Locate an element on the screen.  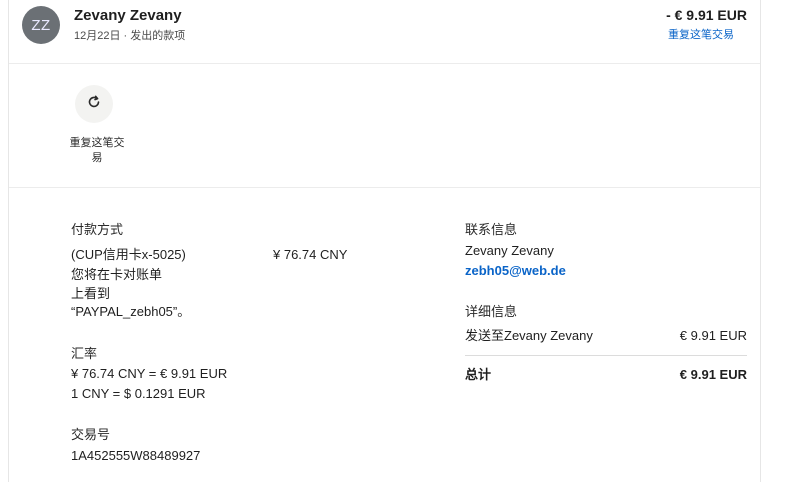
actions-divider is located at coordinates (384, 187).